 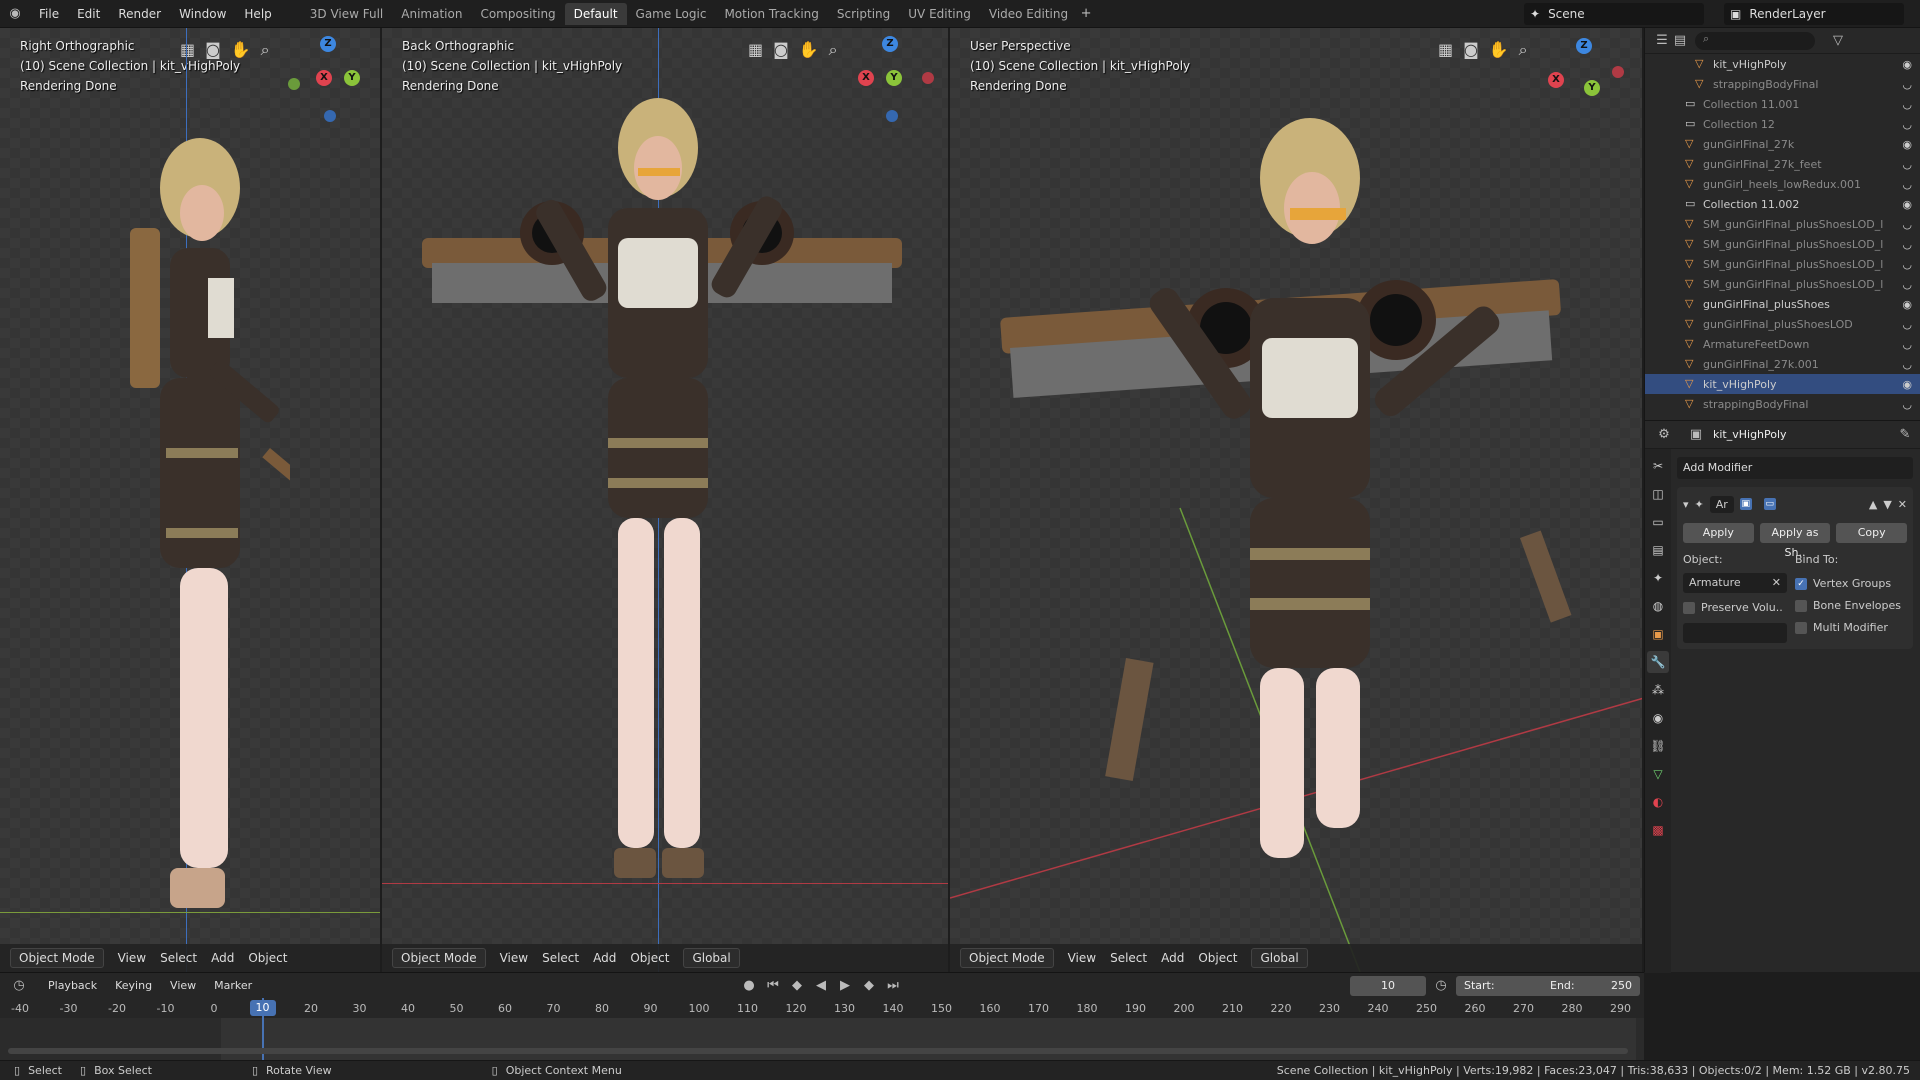 What do you see at coordinates (797, 986) in the screenshot?
I see `prev-keyframe-icon: ◆` at bounding box center [797, 986].